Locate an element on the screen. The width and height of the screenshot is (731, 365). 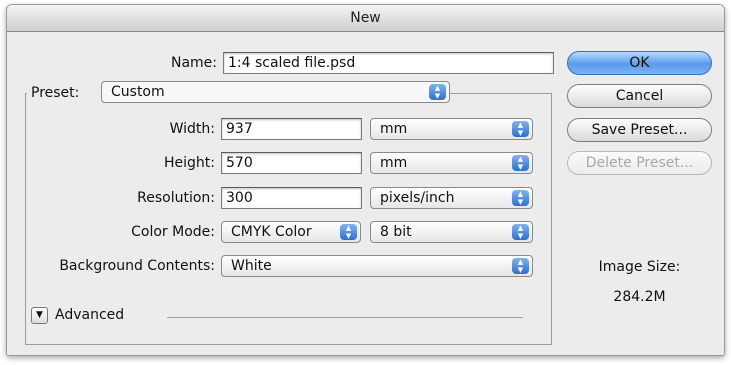
color-mode-value: CMYK Color is located at coordinates (271, 232).